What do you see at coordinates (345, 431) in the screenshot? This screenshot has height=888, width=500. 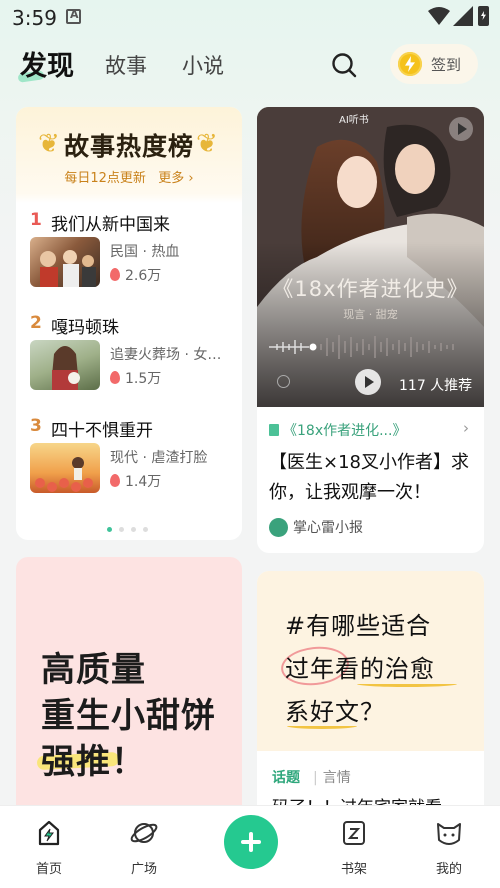 I see `book-source-title: 《18x作者进化...》` at bounding box center [345, 431].